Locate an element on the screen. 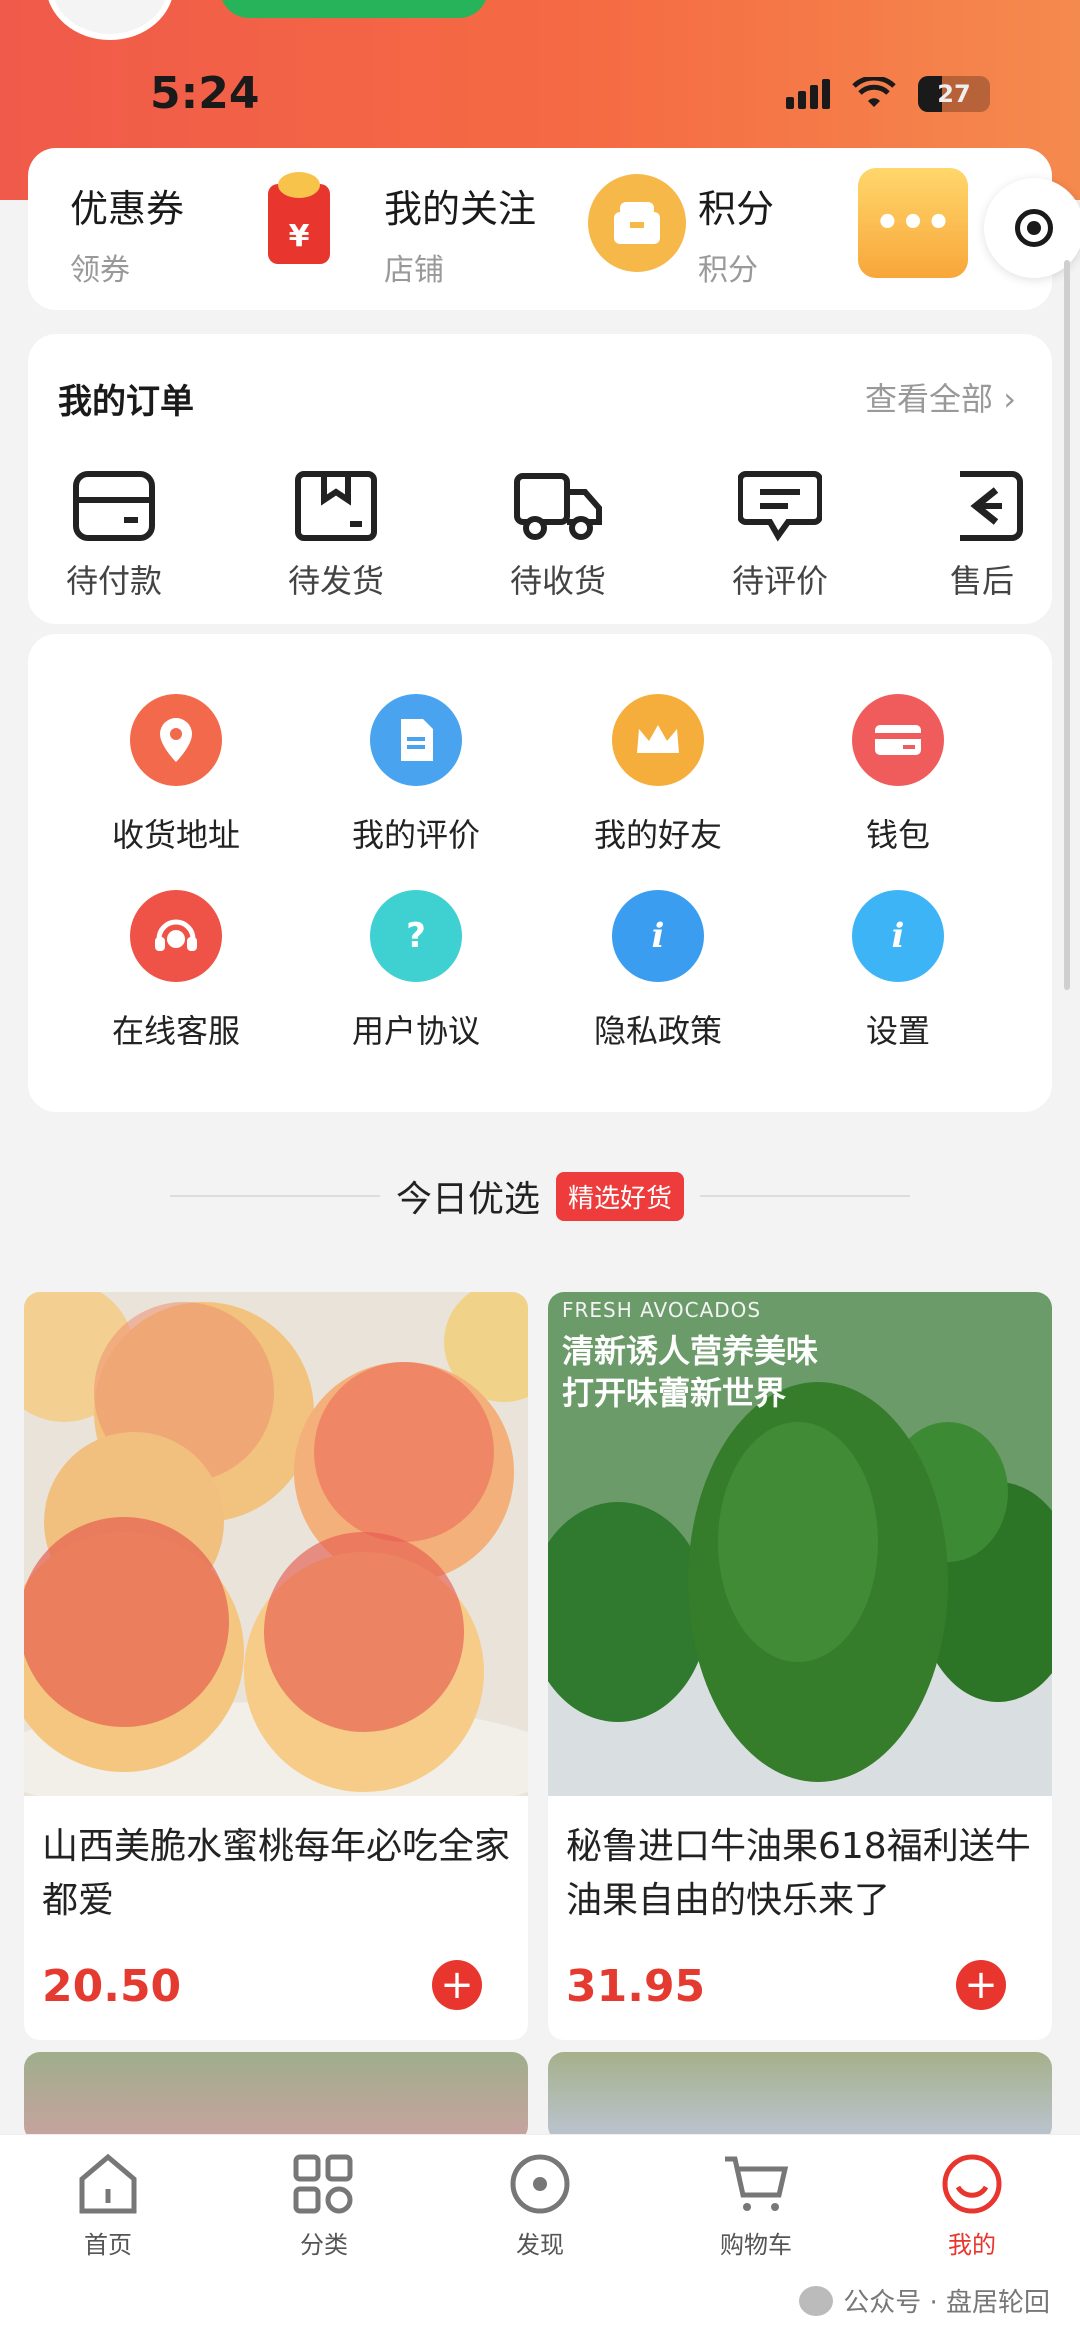 The width and height of the screenshot is (1080, 2345). battery-level: 27 is located at coordinates (954, 94).